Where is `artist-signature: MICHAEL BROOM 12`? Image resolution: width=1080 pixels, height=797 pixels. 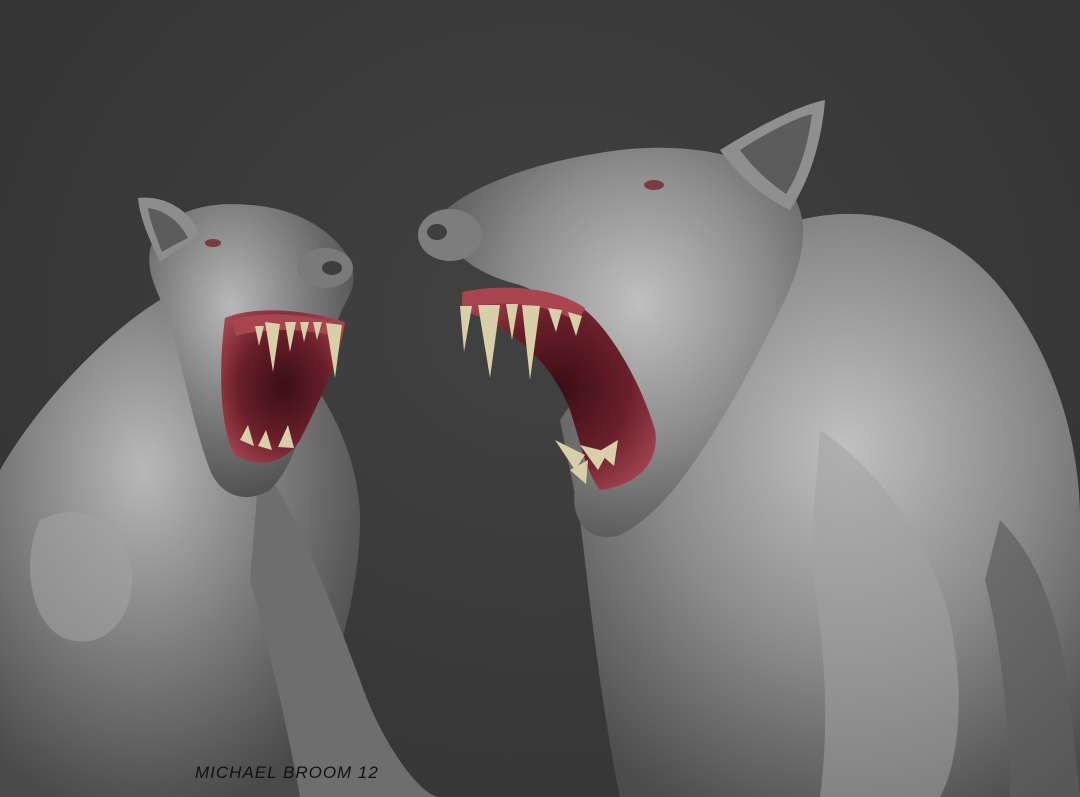
artist-signature: MICHAEL BROOM 12 is located at coordinates (287, 772).